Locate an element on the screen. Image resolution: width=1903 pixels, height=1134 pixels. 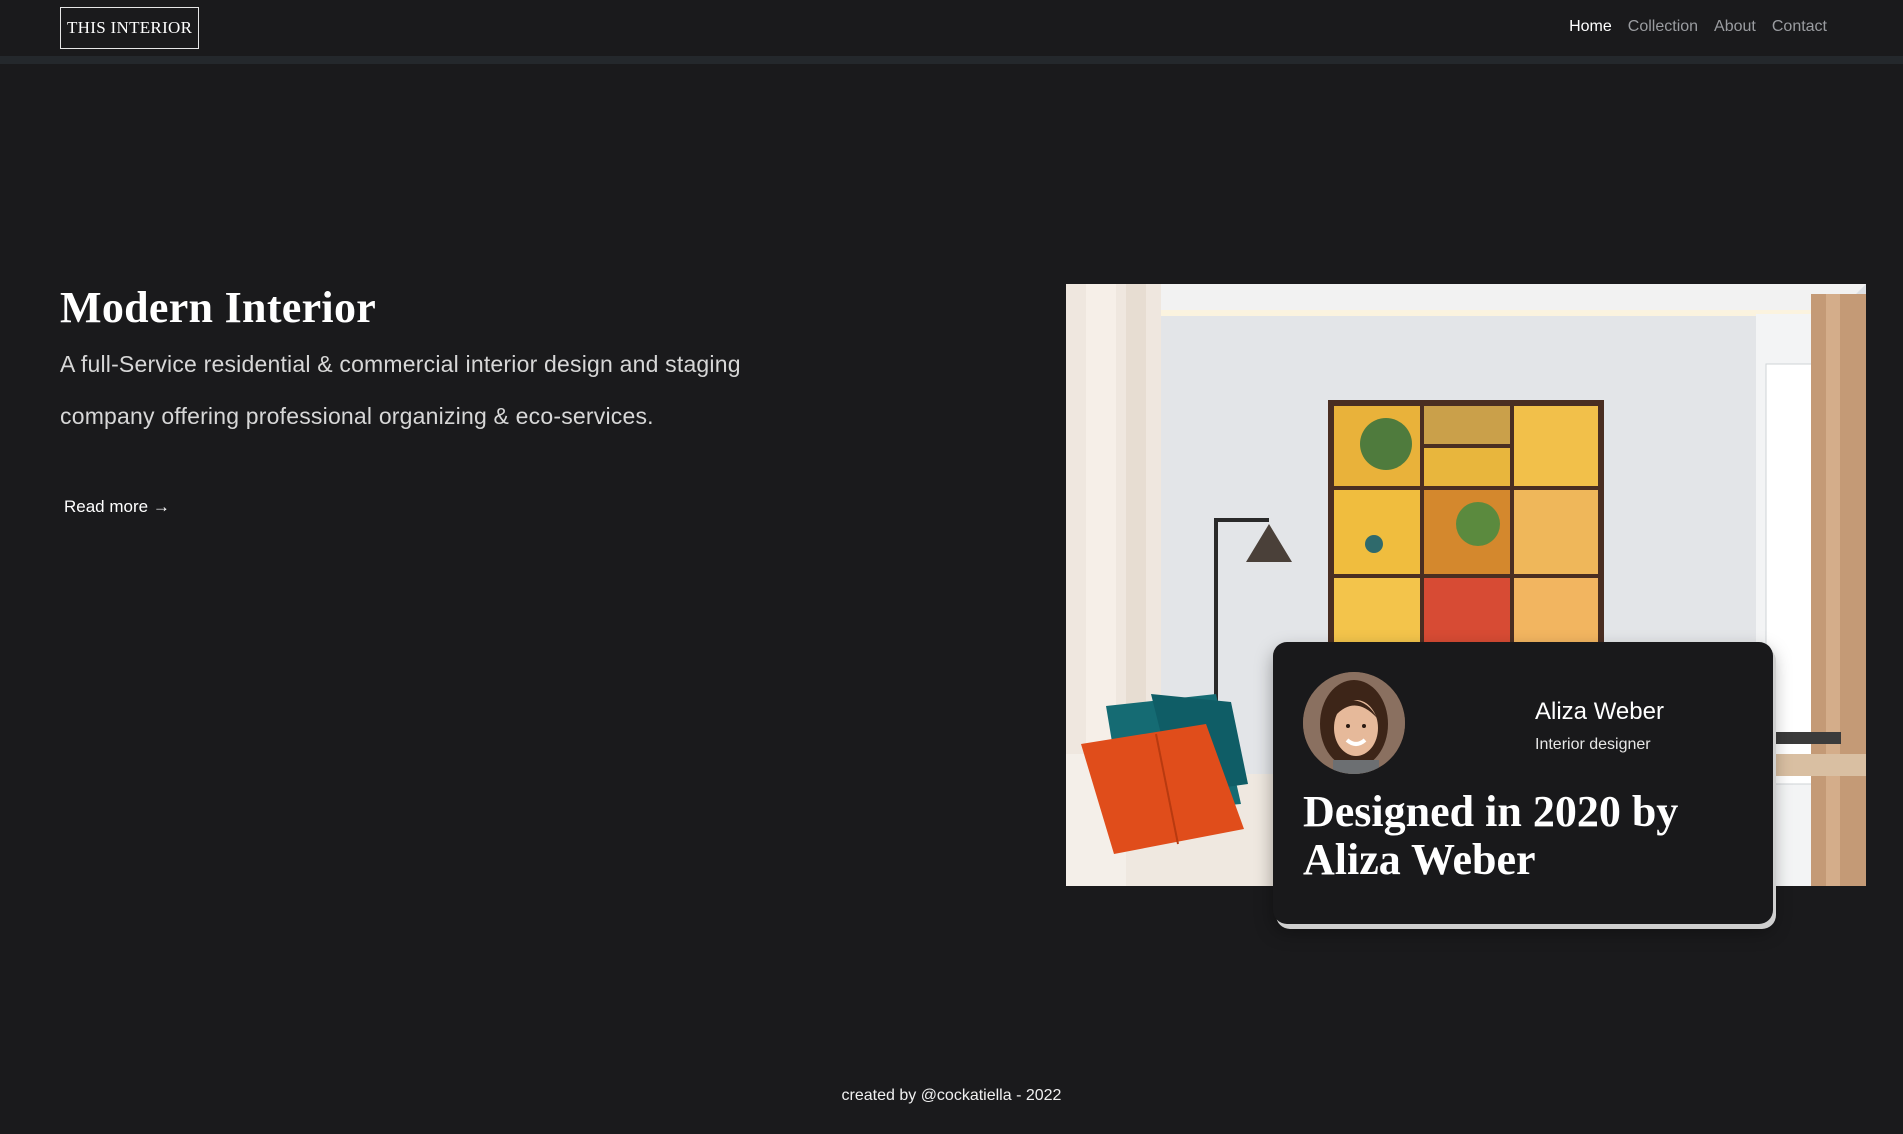
avatar-portrait is located at coordinates (1354, 723).